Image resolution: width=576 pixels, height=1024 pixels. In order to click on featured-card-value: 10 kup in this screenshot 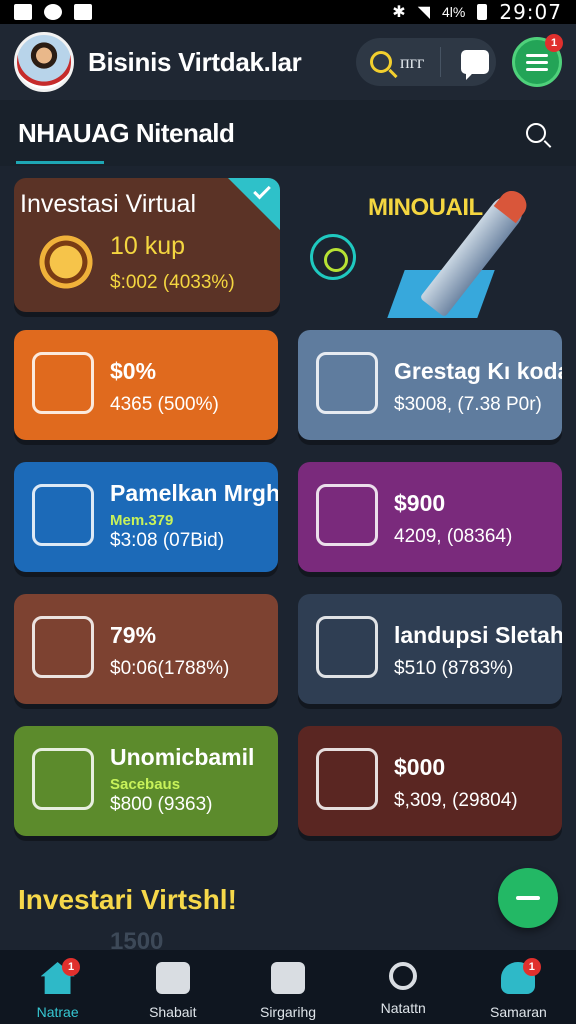, I will do `click(148, 246)`.